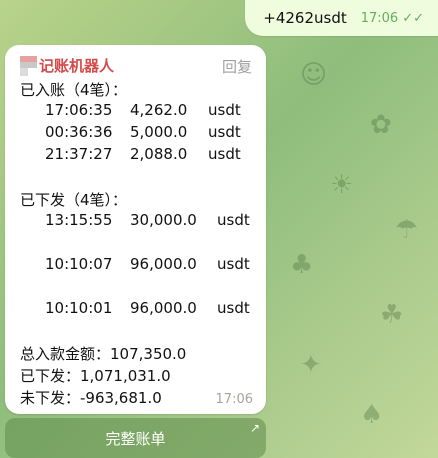 The image size is (438, 458). What do you see at coordinates (79, 154) in the screenshot?
I see `received-time: 21:37:27` at bounding box center [79, 154].